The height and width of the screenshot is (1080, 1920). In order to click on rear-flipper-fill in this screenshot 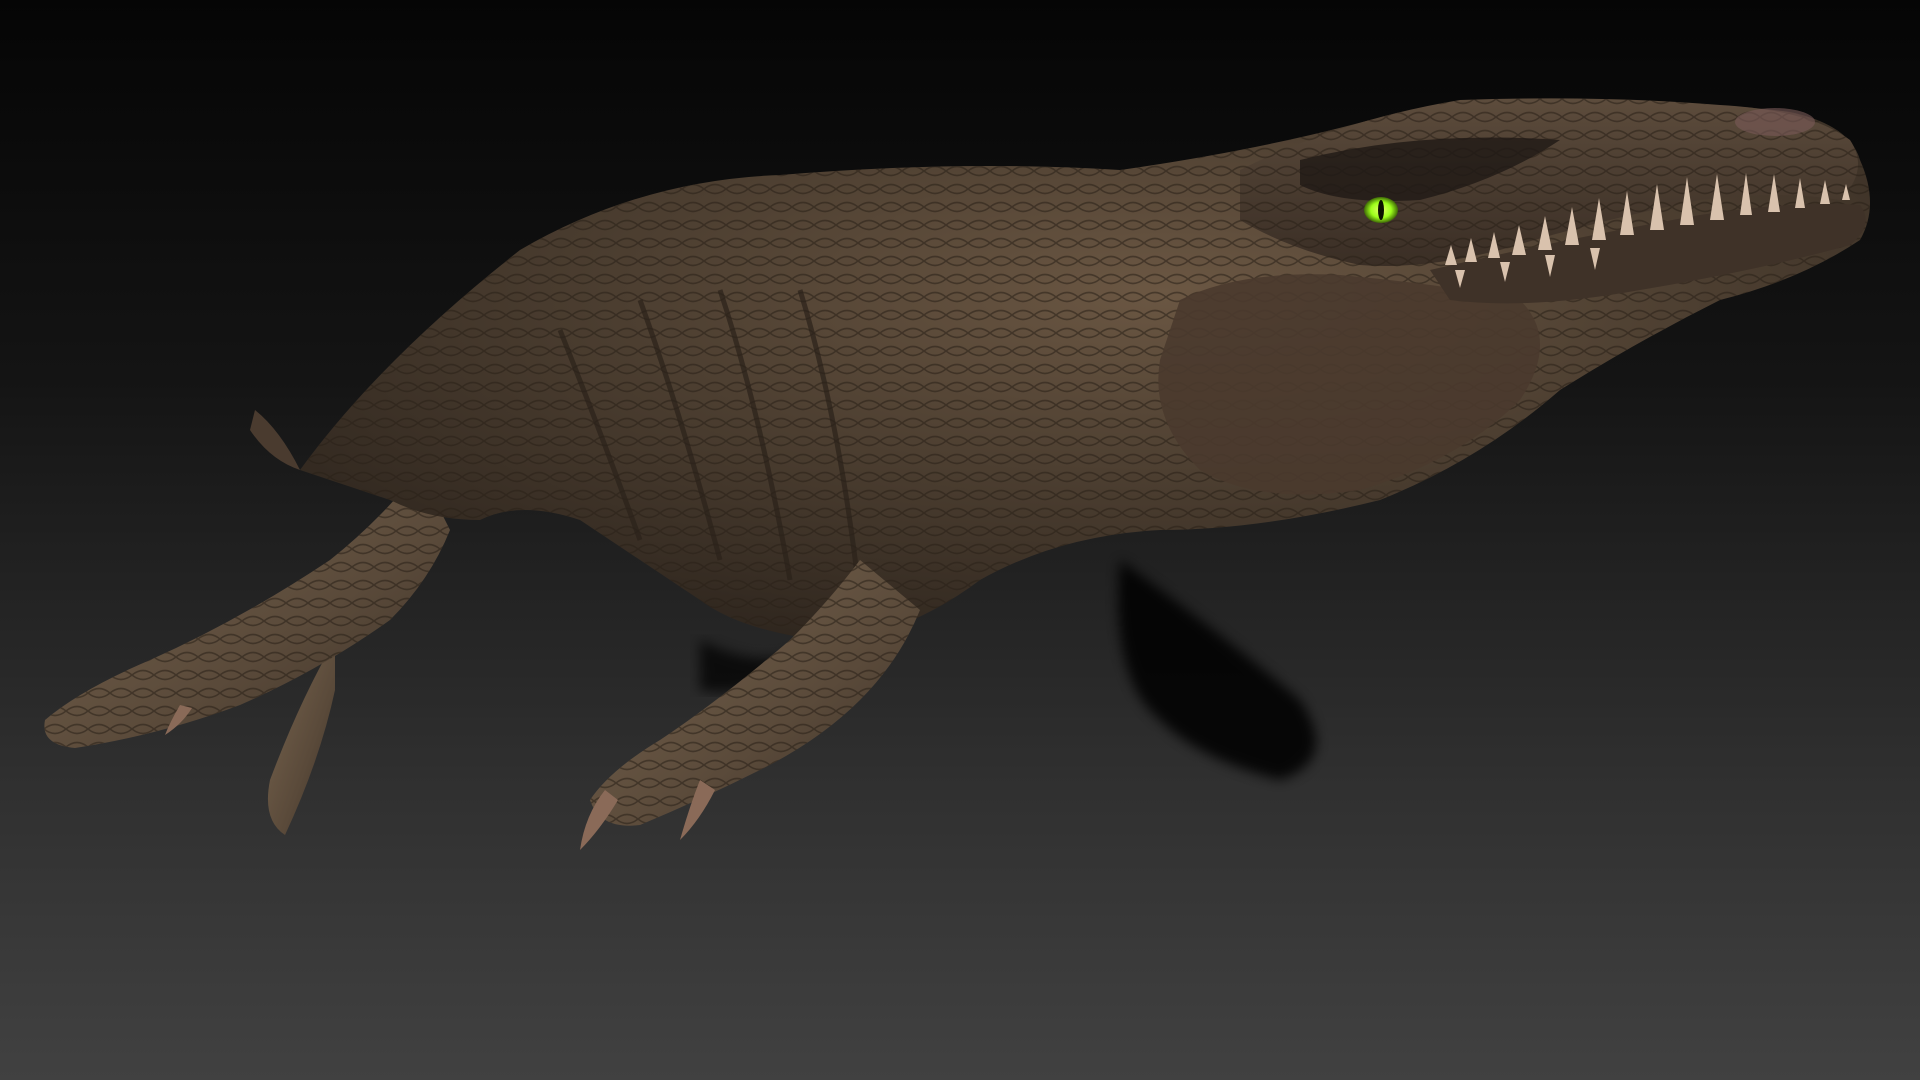, I will do `click(247, 609)`.